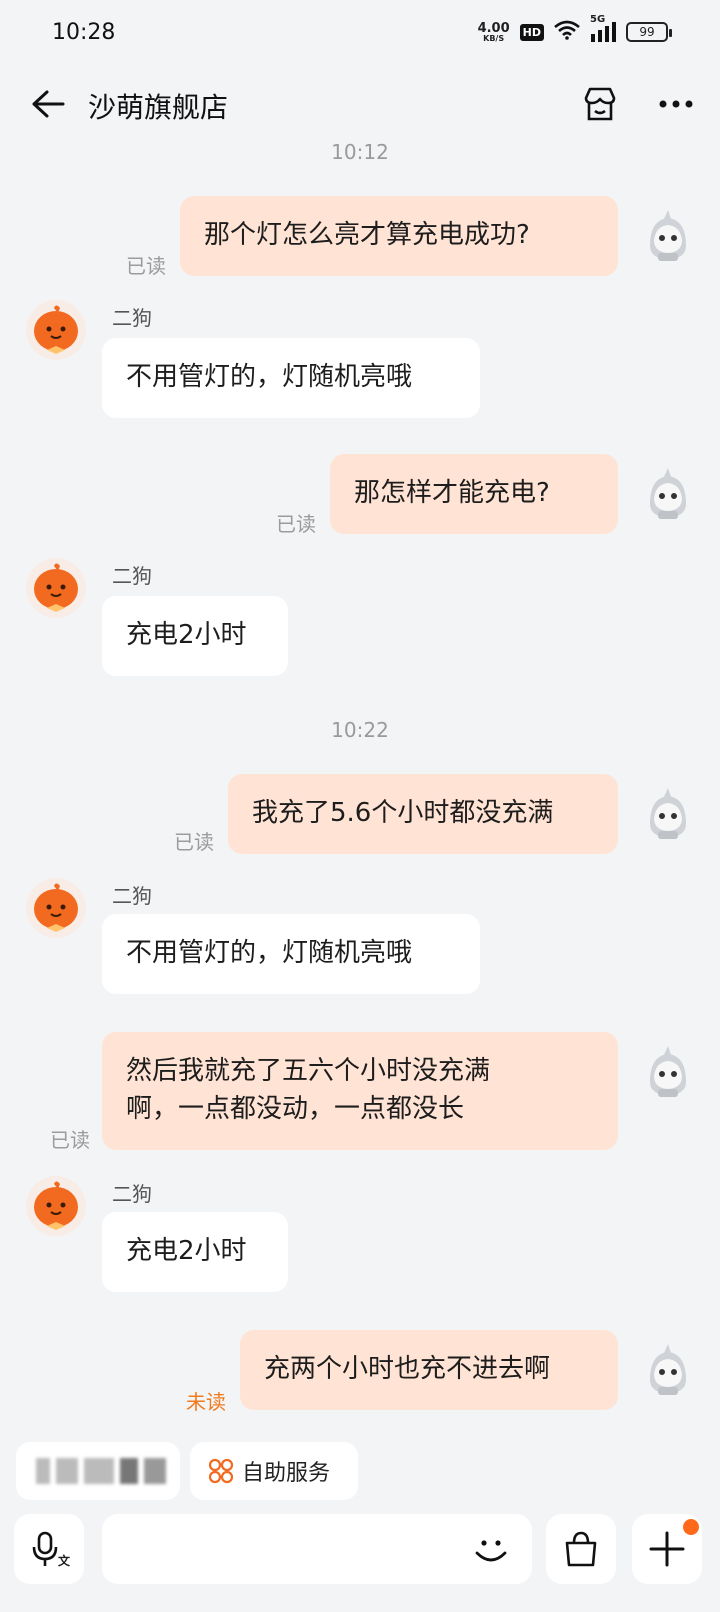  I want to click on shopping-bag-button, so click(581, 1549).